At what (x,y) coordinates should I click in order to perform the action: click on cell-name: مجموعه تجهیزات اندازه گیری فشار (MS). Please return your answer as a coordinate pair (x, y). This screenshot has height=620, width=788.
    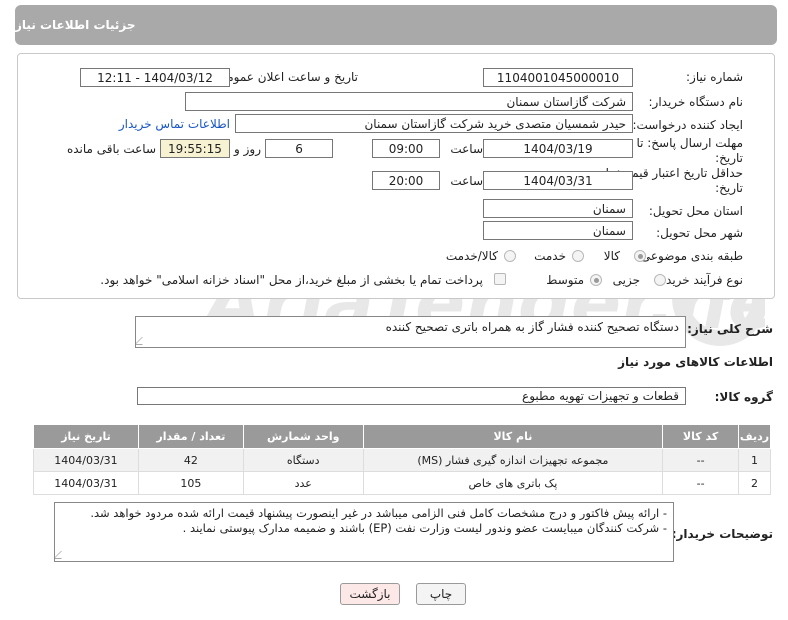
    Looking at the image, I should click on (513, 460).